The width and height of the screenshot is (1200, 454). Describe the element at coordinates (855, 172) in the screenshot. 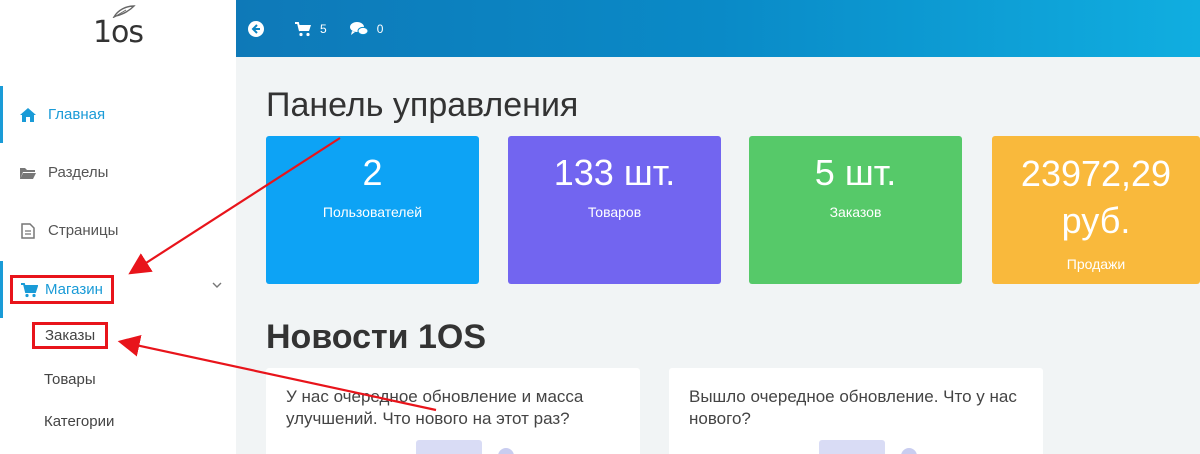

I see `stat-value: 5 шт.` at that location.